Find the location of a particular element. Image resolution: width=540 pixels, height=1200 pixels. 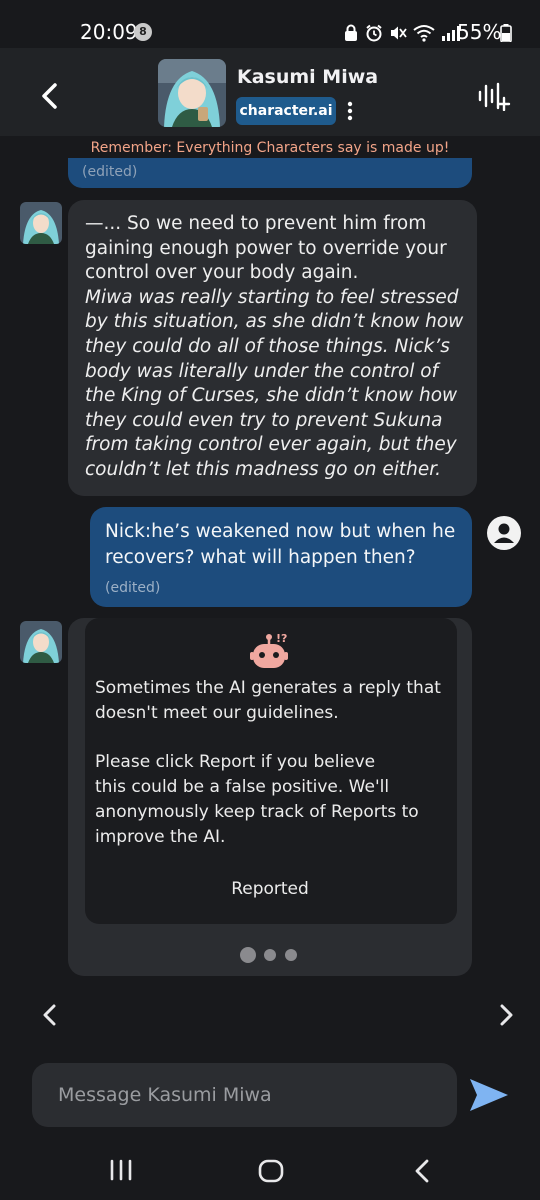

message-line: —... So we need to prevent him from is located at coordinates (256, 223).